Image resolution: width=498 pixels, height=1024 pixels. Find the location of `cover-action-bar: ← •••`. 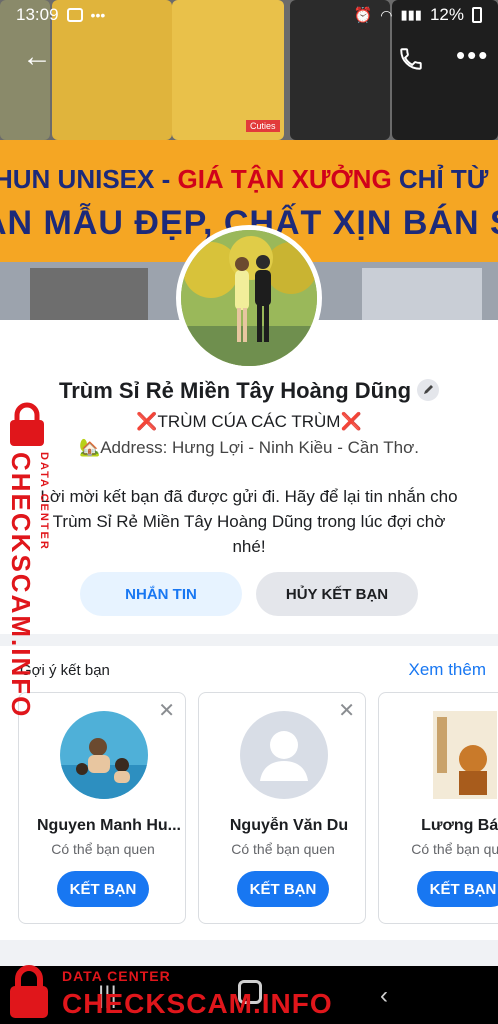

cover-action-bar: ← ••• is located at coordinates (249, 59).